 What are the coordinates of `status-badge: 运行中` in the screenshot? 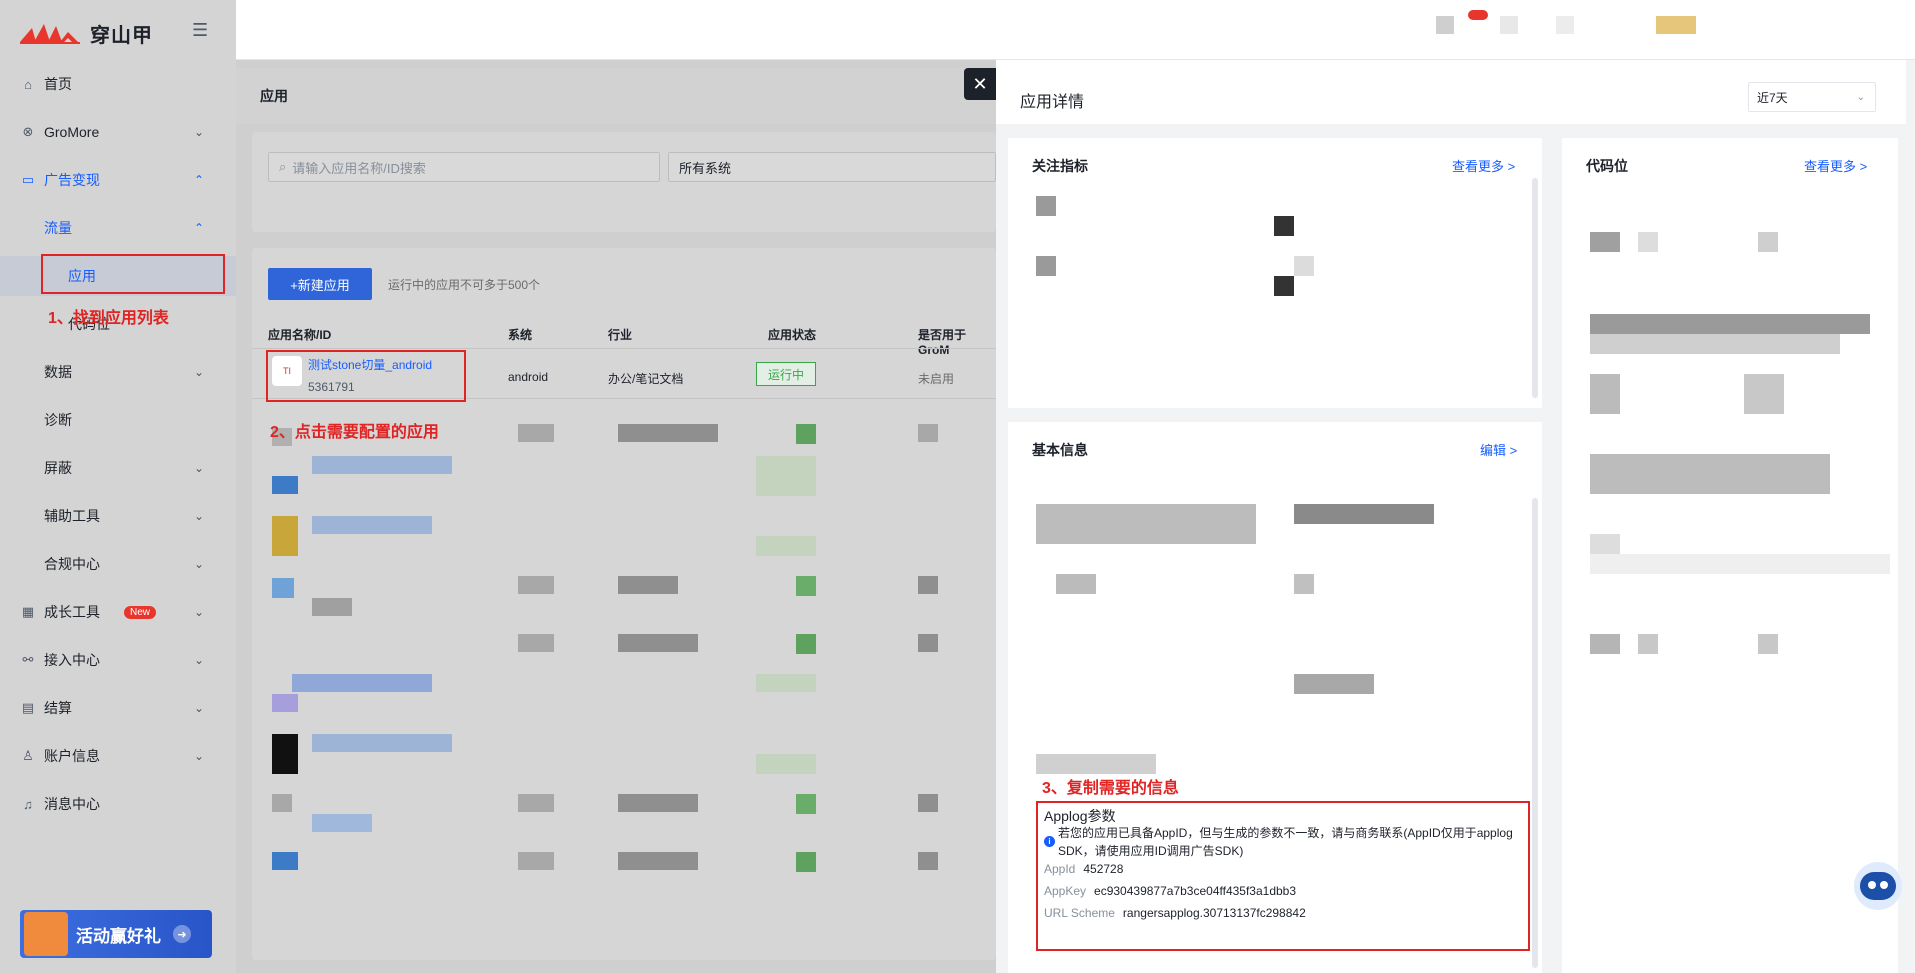 It's located at (786, 374).